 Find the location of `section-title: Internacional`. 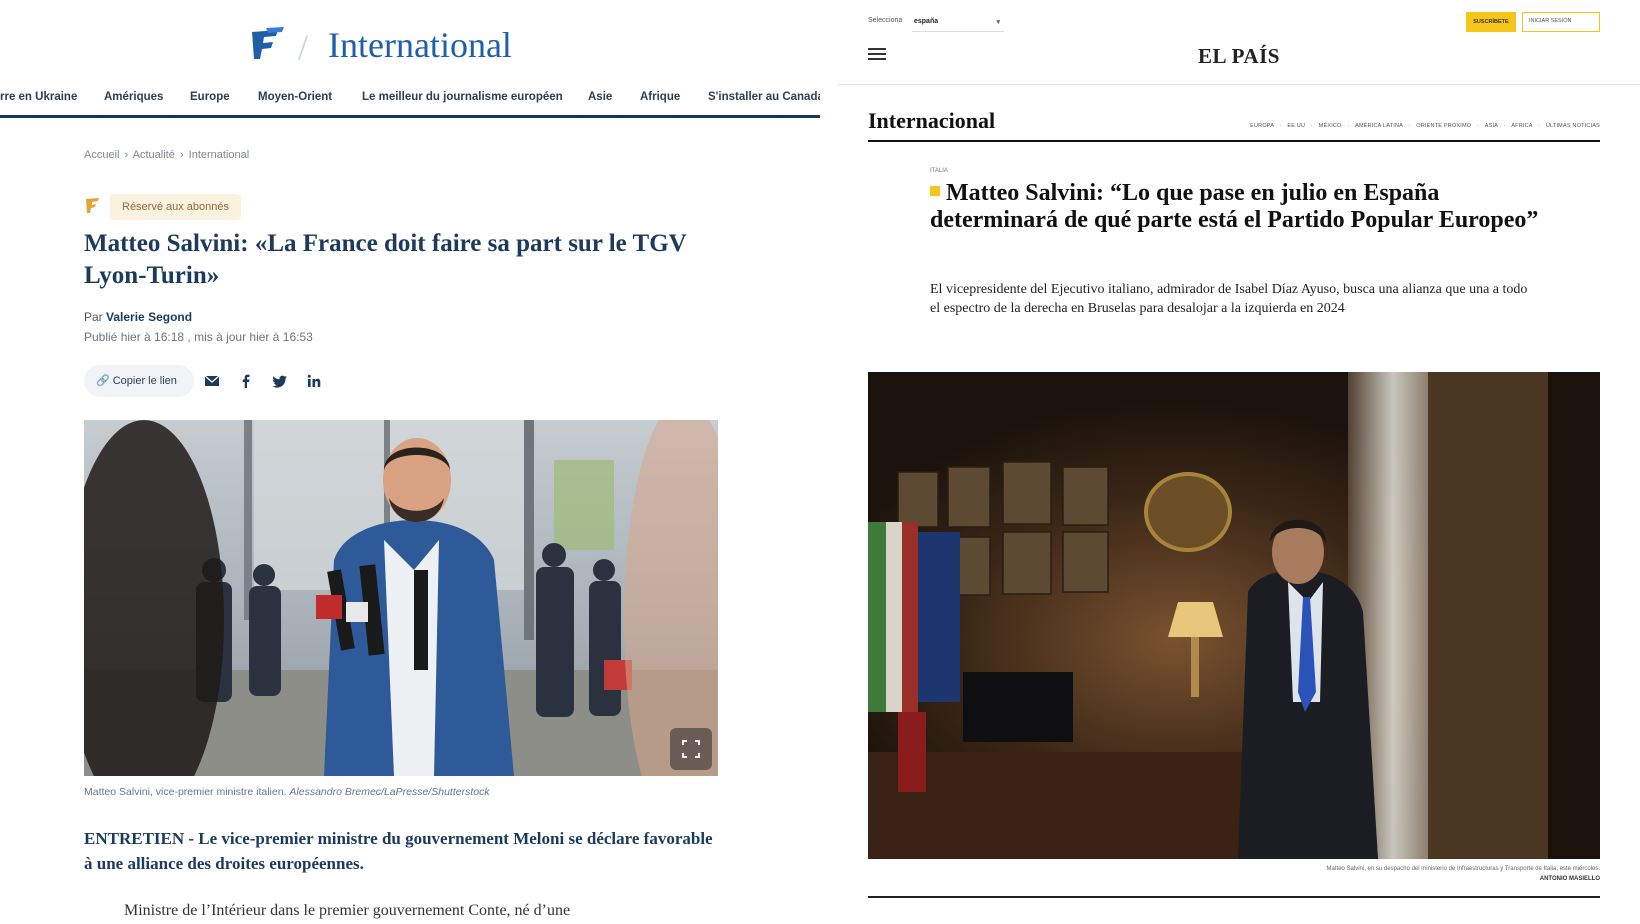

section-title: Internacional is located at coordinates (931, 121).